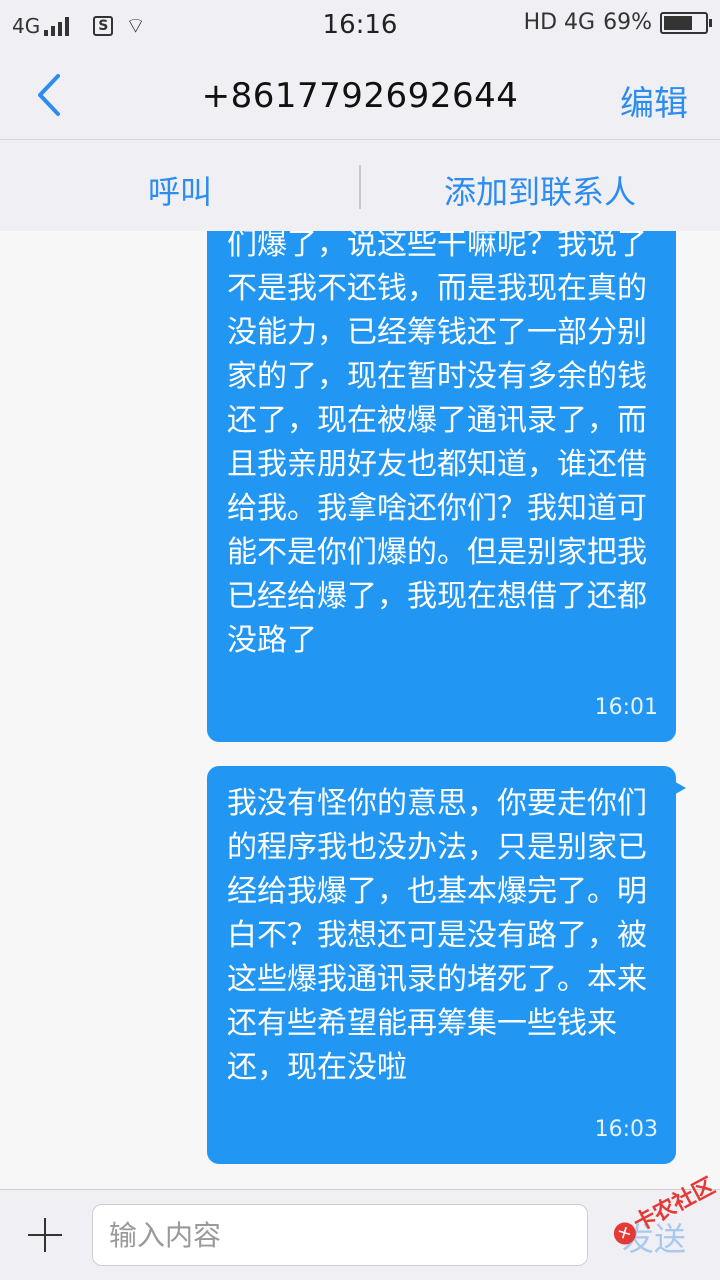  What do you see at coordinates (340, 1235) in the screenshot?
I see `message-input` at bounding box center [340, 1235].